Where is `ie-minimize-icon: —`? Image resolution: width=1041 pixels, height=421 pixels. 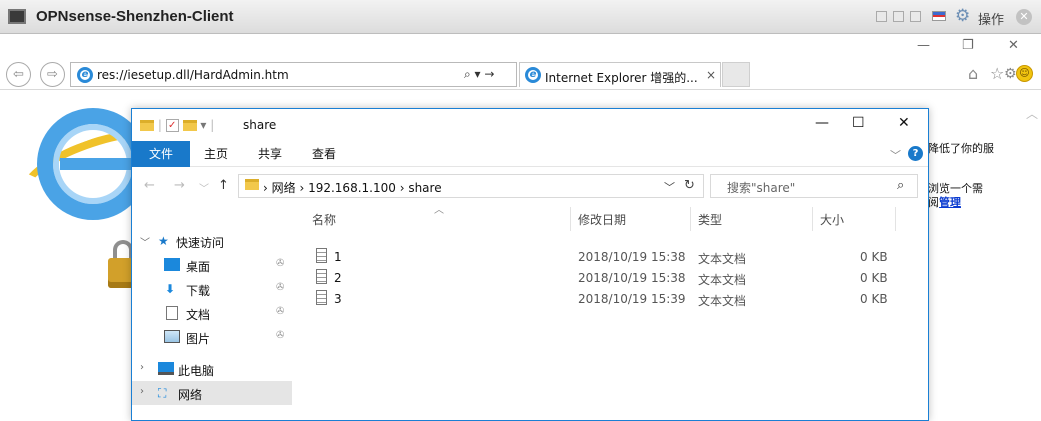
ie-minimize-icon: — is located at coordinates (923, 45).